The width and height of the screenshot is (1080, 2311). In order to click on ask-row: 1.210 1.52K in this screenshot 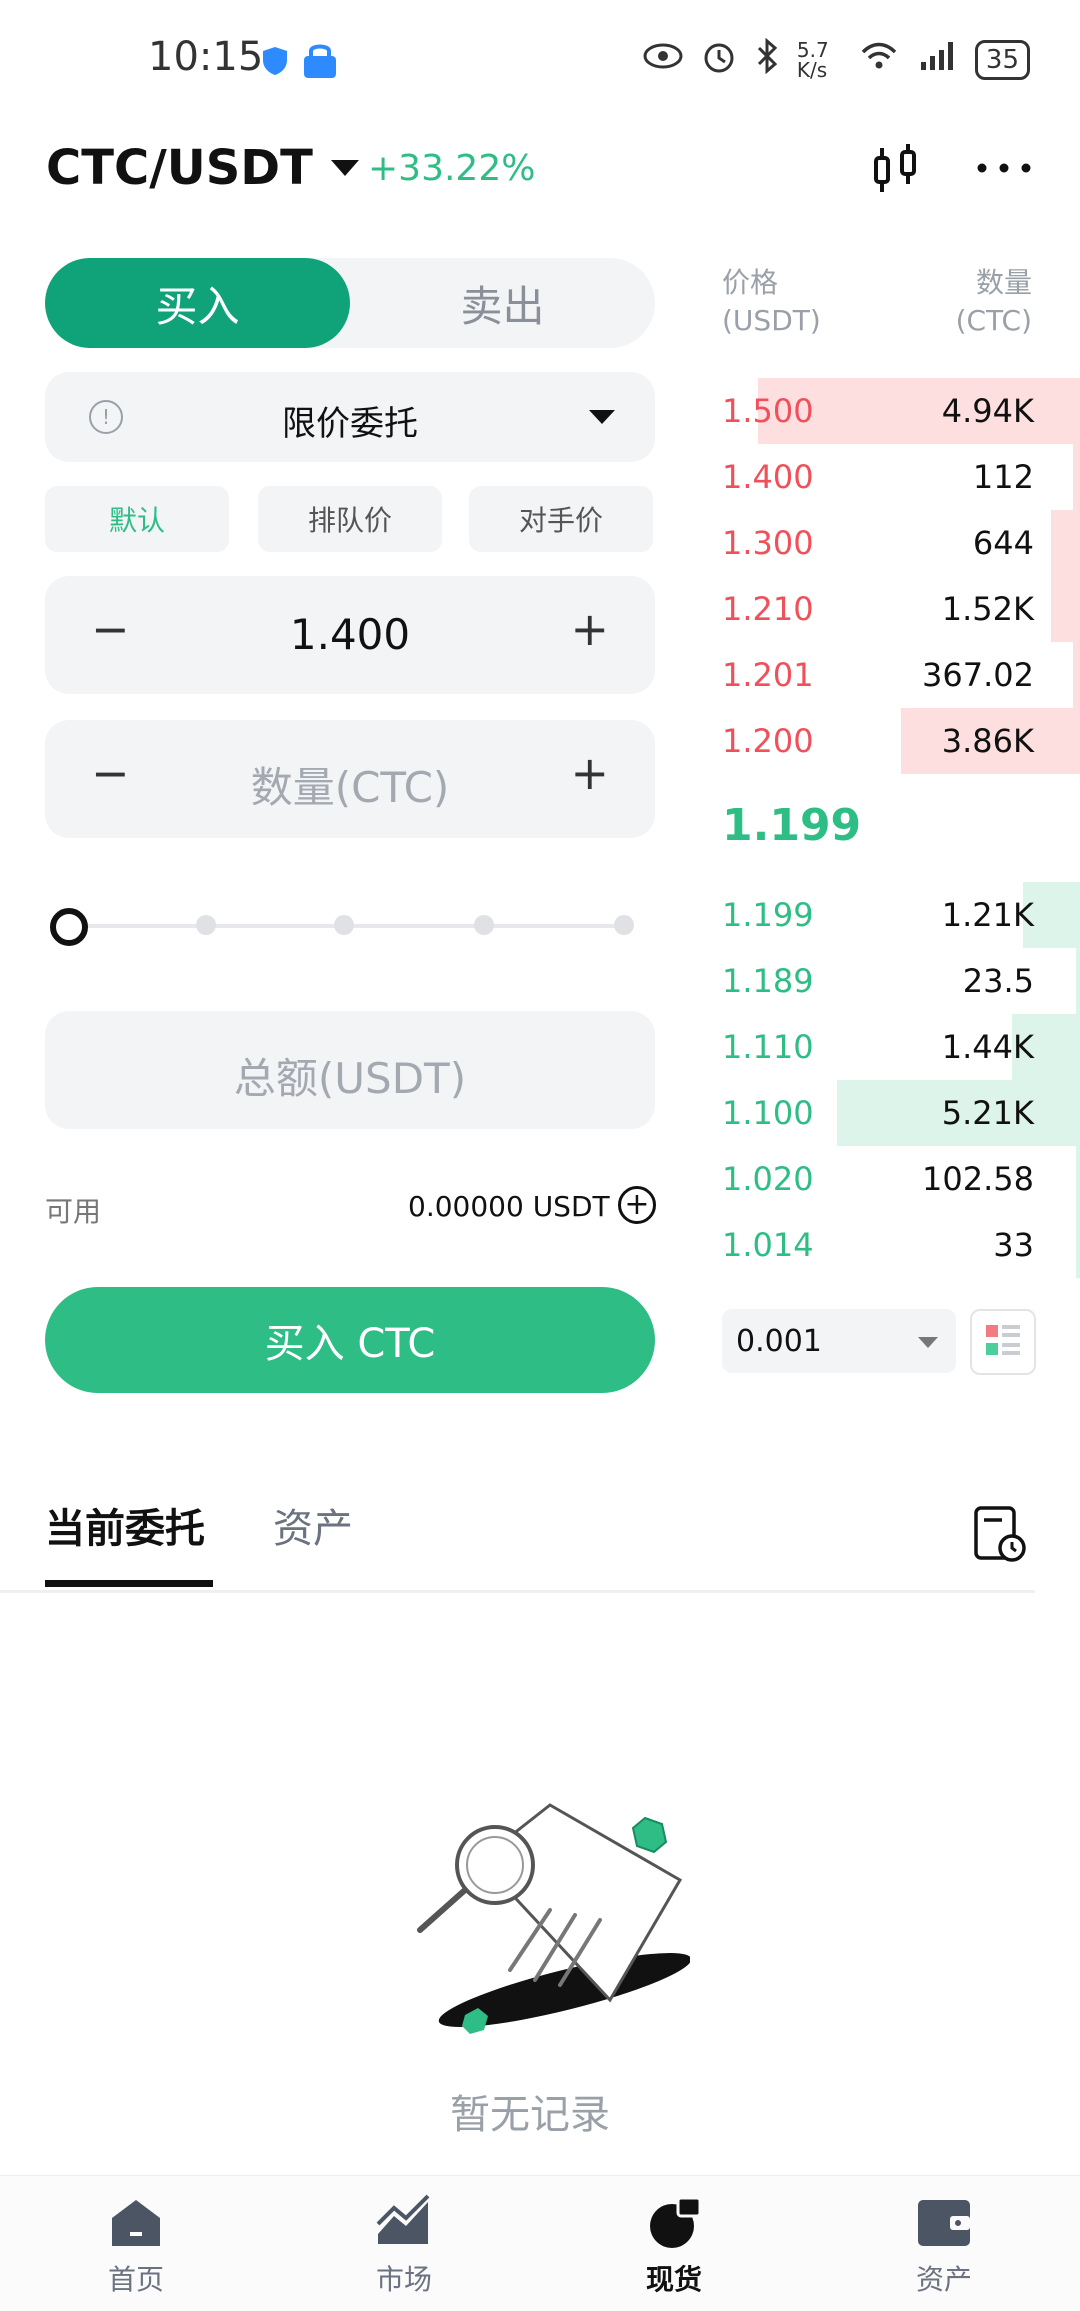, I will do `click(901, 609)`.